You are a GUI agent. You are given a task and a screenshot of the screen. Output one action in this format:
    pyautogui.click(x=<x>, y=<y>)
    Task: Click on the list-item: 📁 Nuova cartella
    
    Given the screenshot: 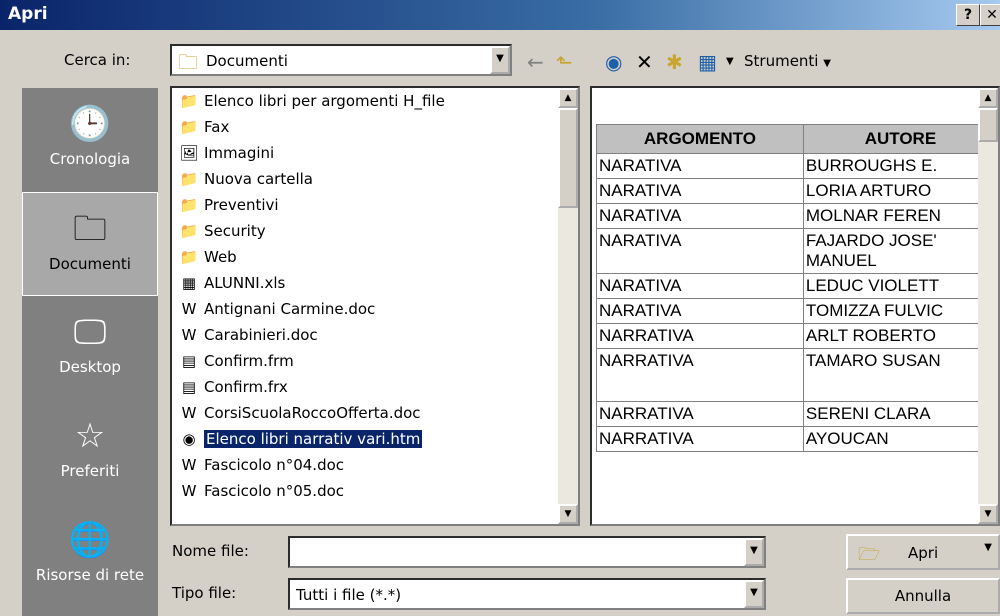 What is the action you would take?
    pyautogui.click(x=245, y=179)
    